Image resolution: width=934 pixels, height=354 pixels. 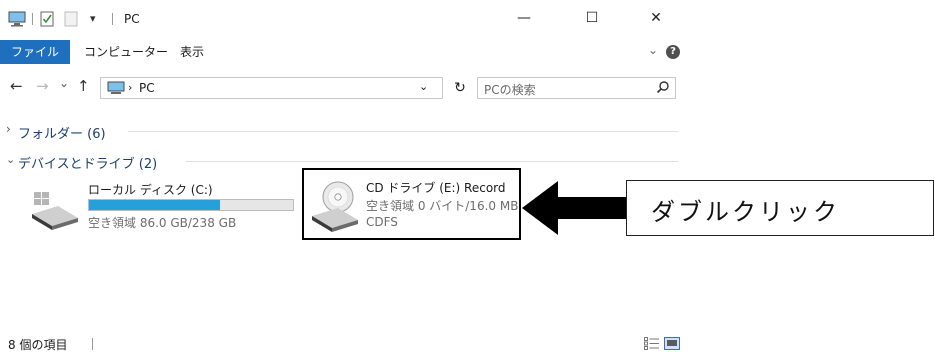 What do you see at coordinates (574, 208) in the screenshot?
I see `left-arrow-icon` at bounding box center [574, 208].